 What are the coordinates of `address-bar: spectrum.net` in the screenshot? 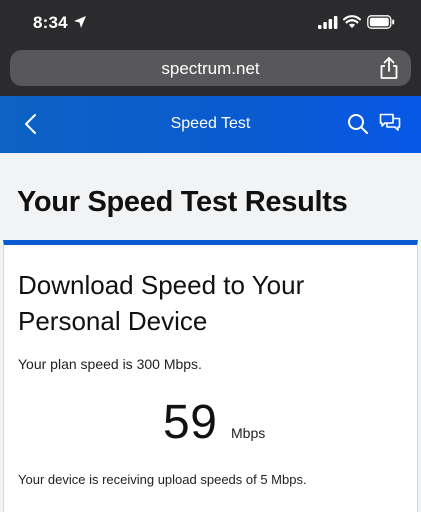 It's located at (210, 68).